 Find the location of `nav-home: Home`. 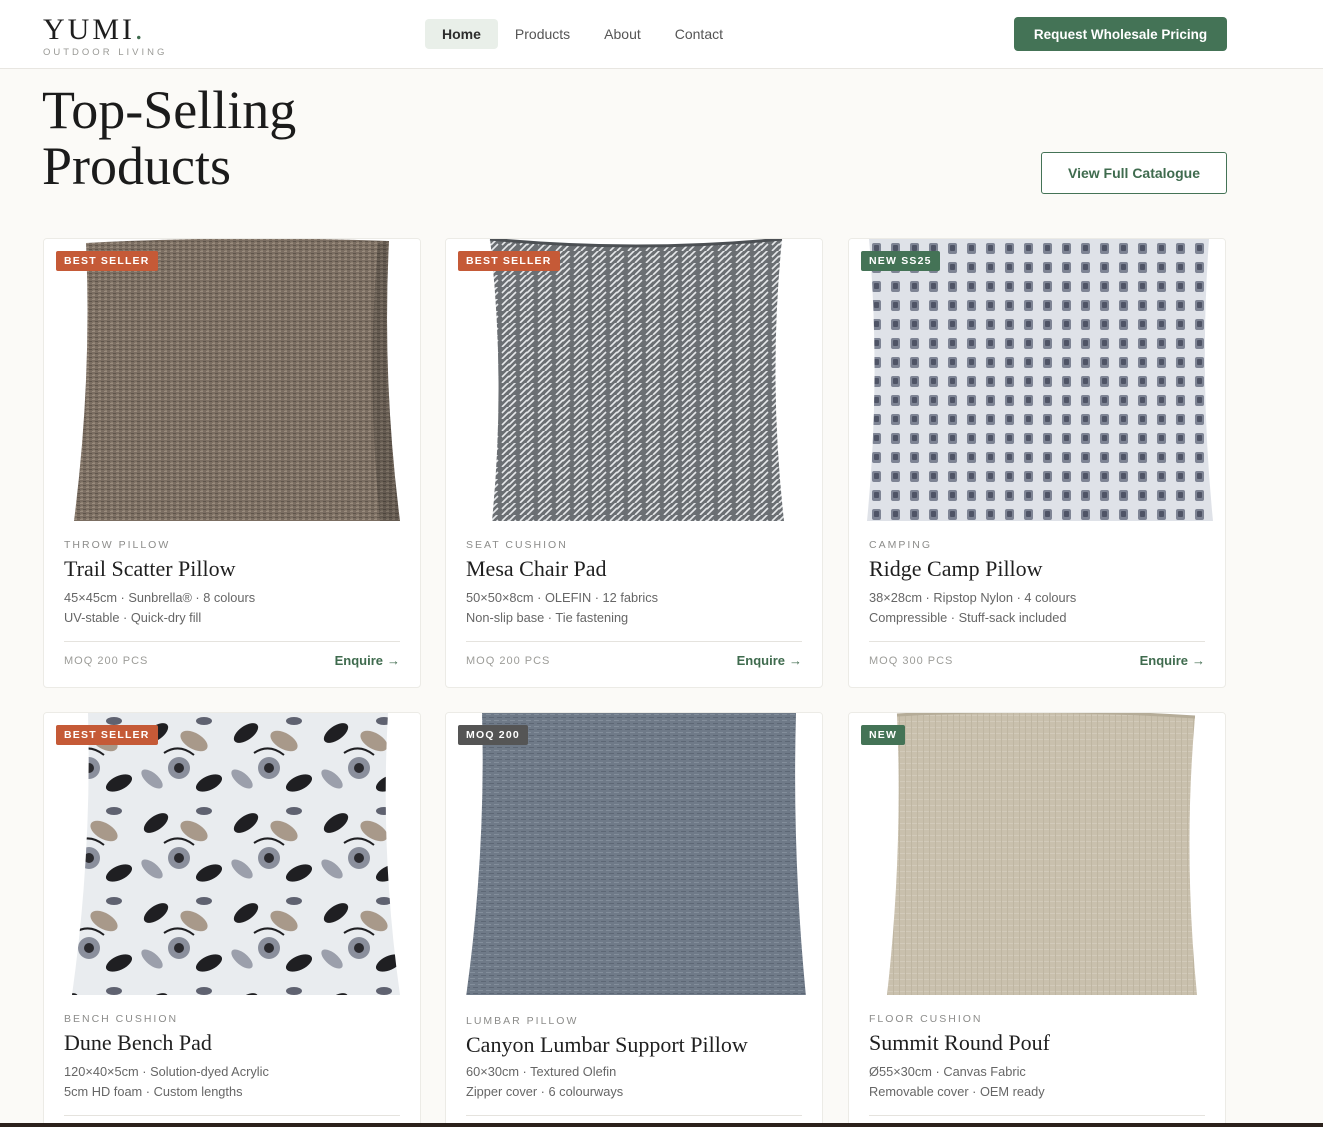

nav-home: Home is located at coordinates (461, 34).